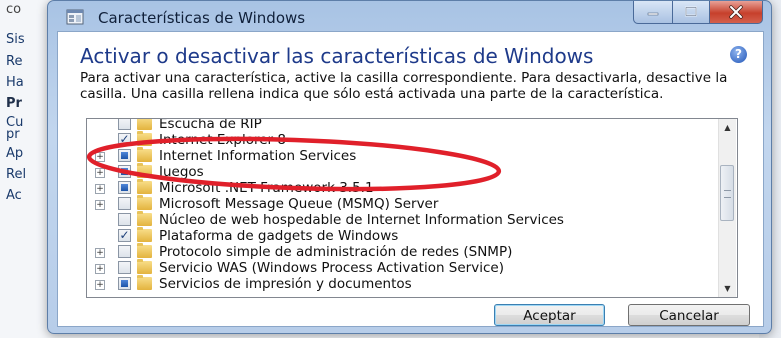  I want to click on vertical-scrollbar: ▲ ▼, so click(727, 208).